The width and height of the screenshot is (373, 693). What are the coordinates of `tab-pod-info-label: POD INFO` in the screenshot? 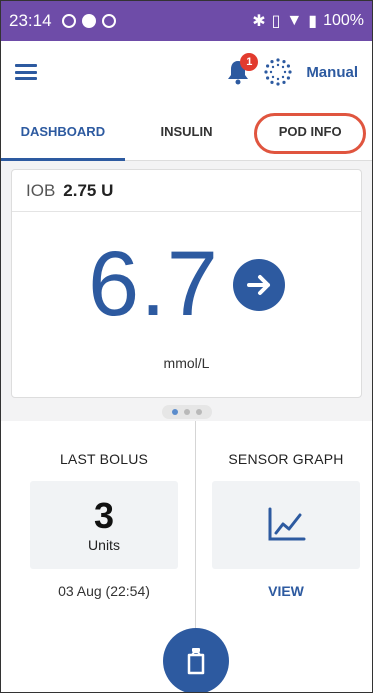 It's located at (310, 131).